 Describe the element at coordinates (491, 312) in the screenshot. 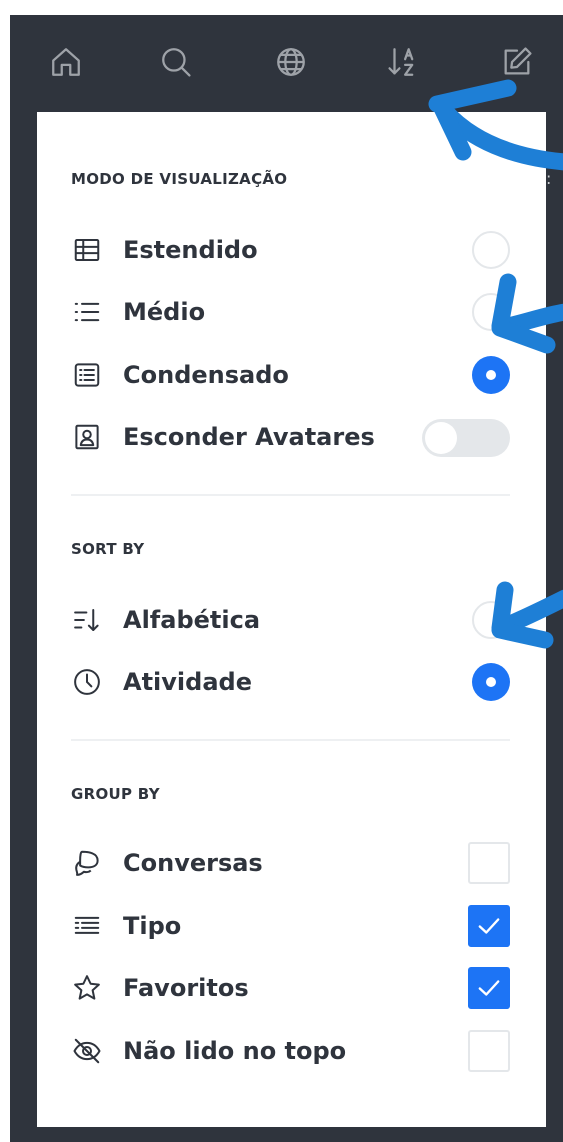

I see `view-mode-radio-medium` at that location.